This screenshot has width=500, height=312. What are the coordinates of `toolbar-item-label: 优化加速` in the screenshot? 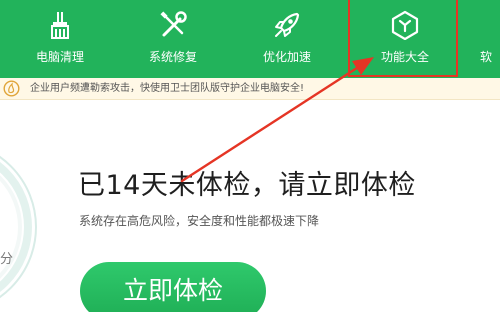 It's located at (286, 57).